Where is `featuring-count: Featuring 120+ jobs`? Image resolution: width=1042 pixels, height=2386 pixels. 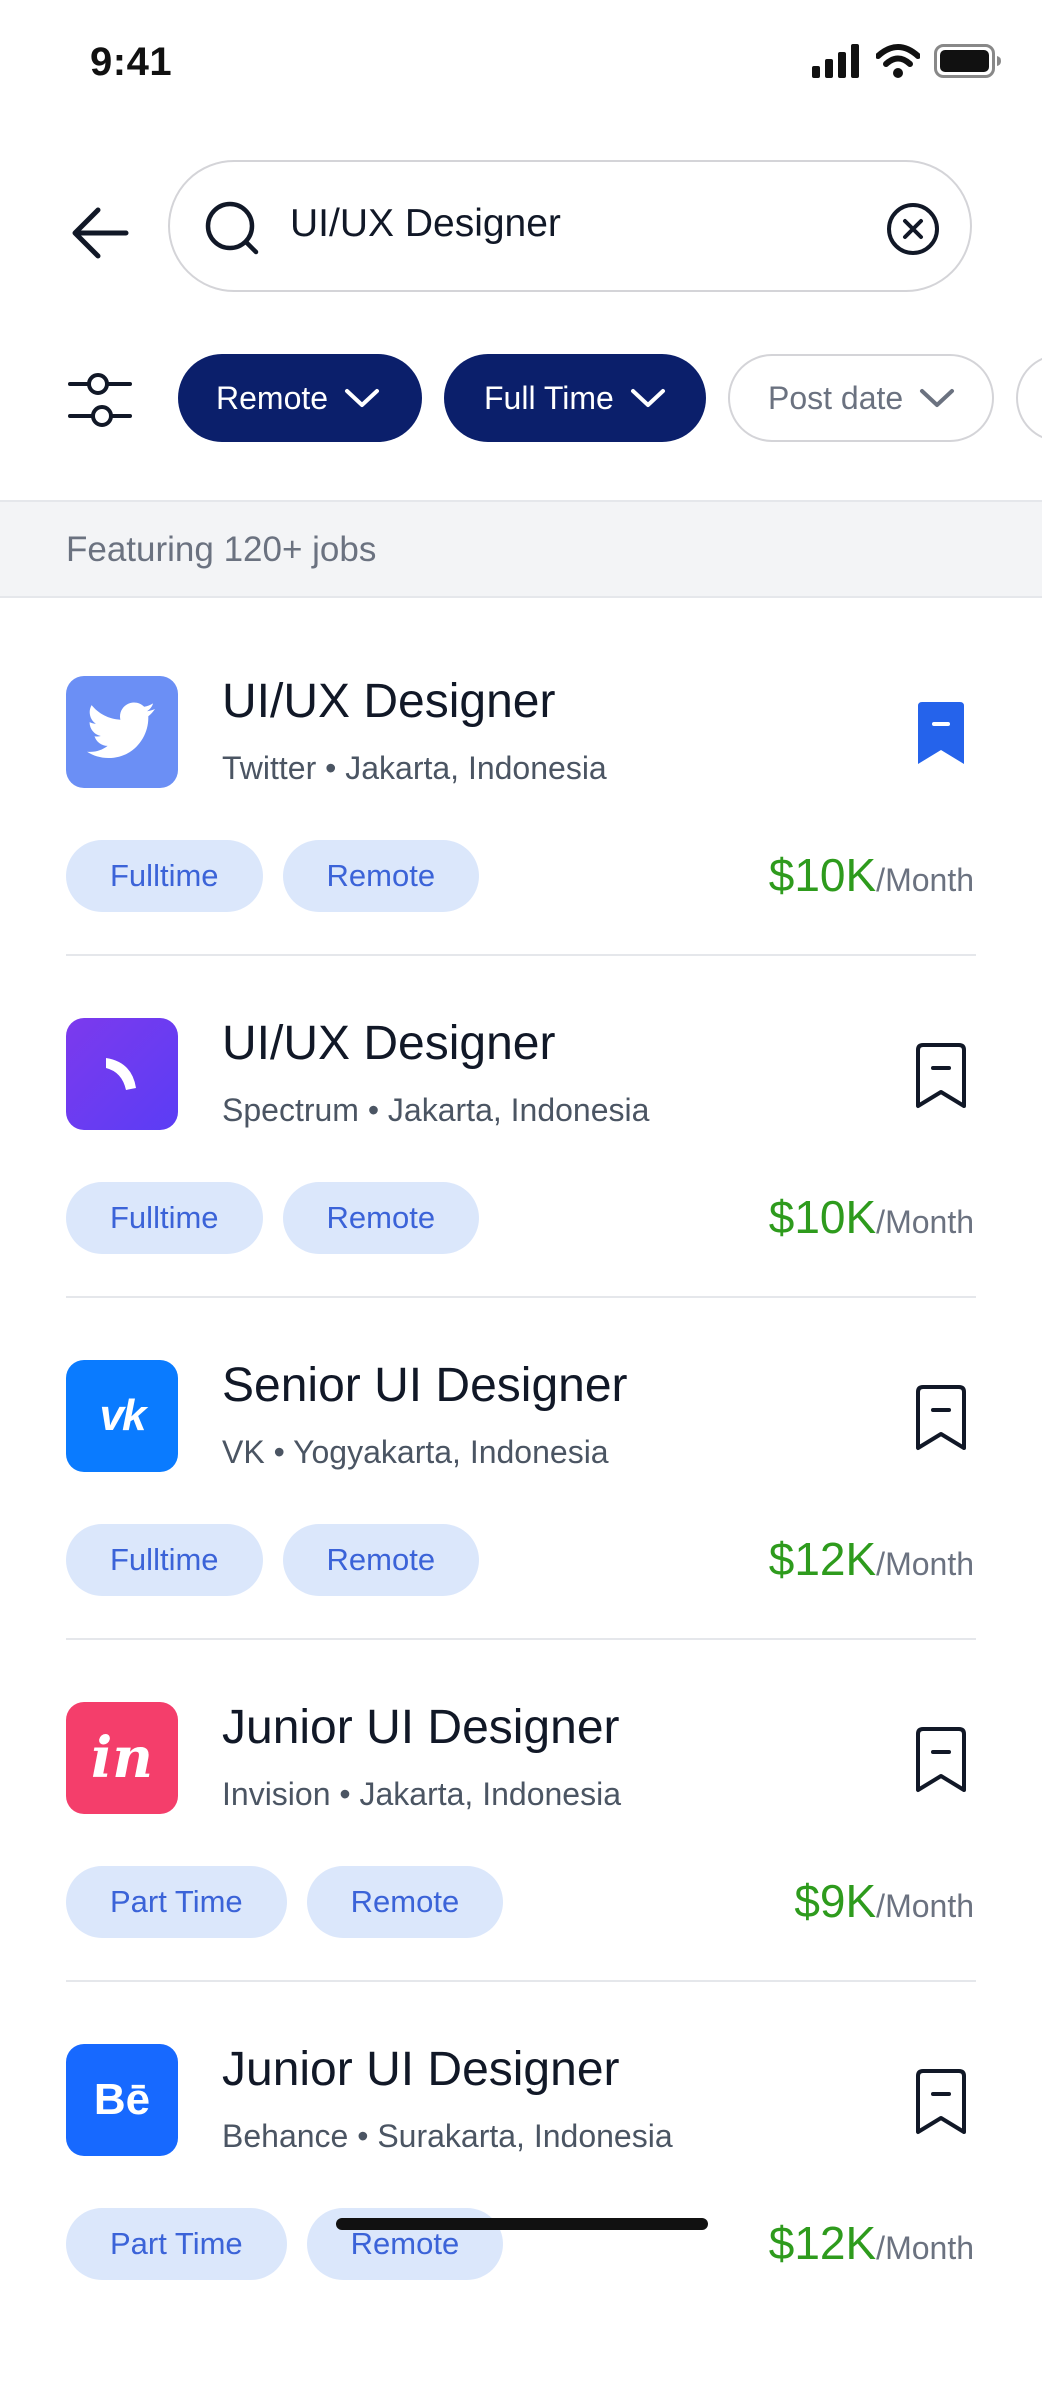
featuring-count: Featuring 120+ jobs is located at coordinates (221, 549).